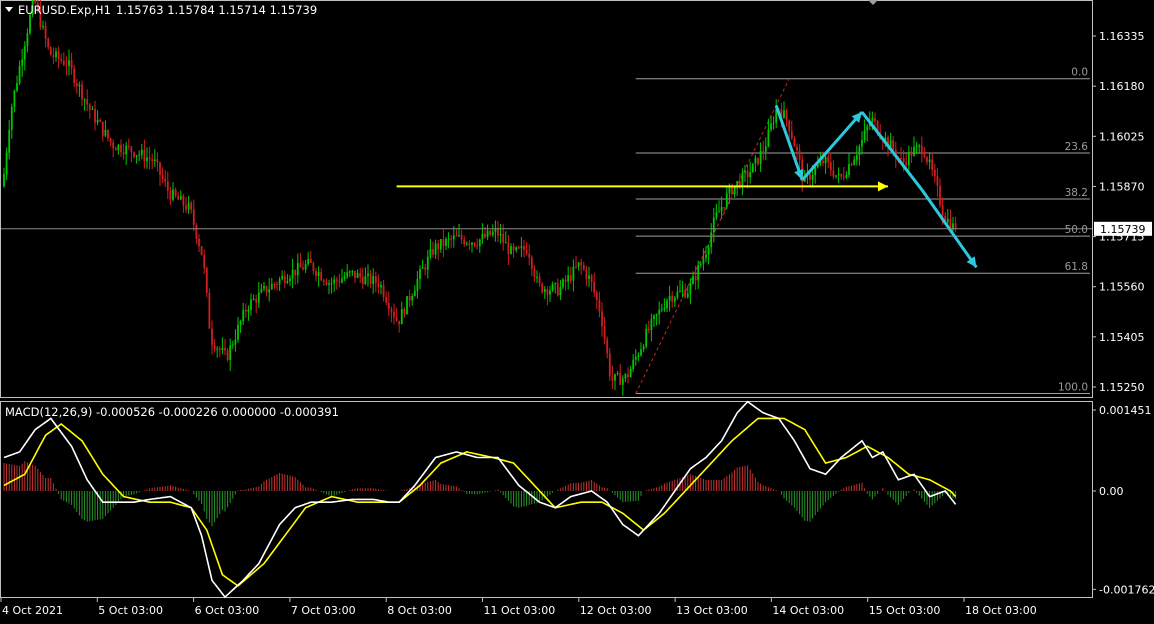  Describe the element at coordinates (130, 610) in the screenshot. I see `time-tick-label: 5 Oct 03:00` at that location.